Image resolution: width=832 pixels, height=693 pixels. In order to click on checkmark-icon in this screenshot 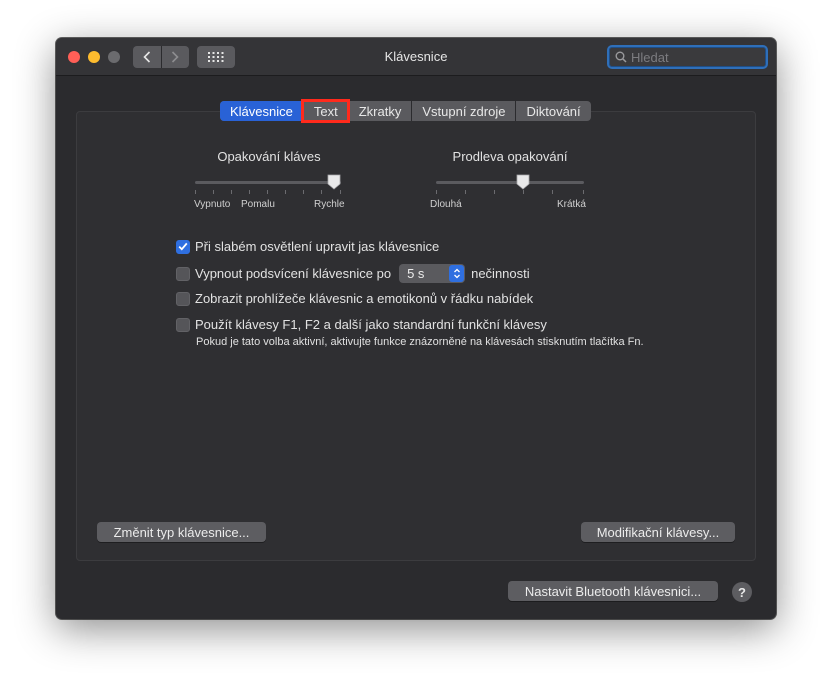, I will do `click(183, 246)`.